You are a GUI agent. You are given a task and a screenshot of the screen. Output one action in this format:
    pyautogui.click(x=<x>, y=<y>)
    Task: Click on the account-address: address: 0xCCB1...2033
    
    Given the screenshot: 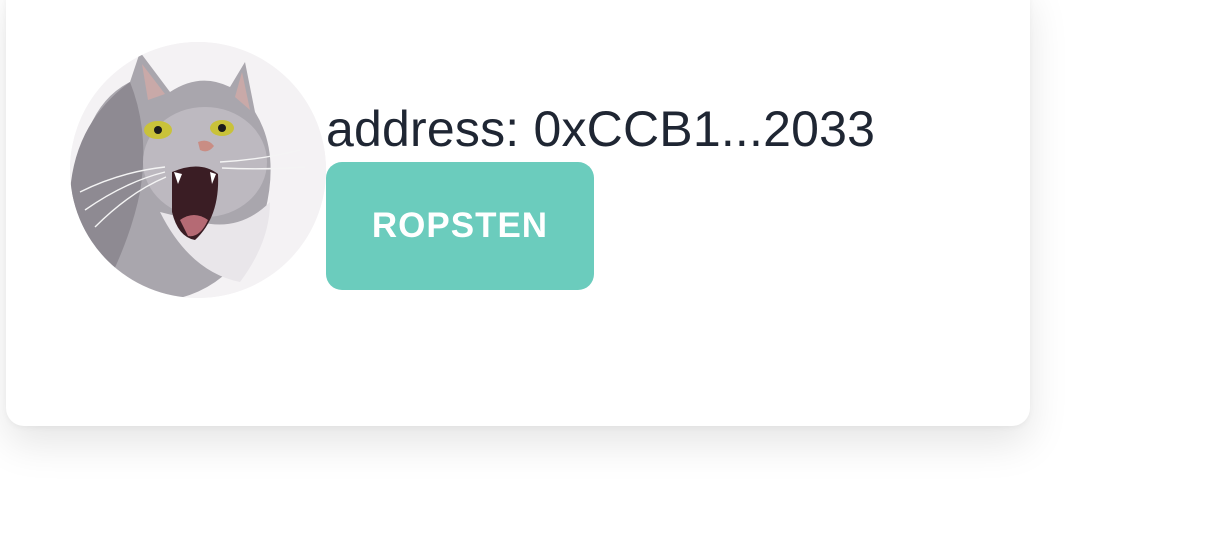 What is the action you would take?
    pyautogui.click(x=601, y=129)
    